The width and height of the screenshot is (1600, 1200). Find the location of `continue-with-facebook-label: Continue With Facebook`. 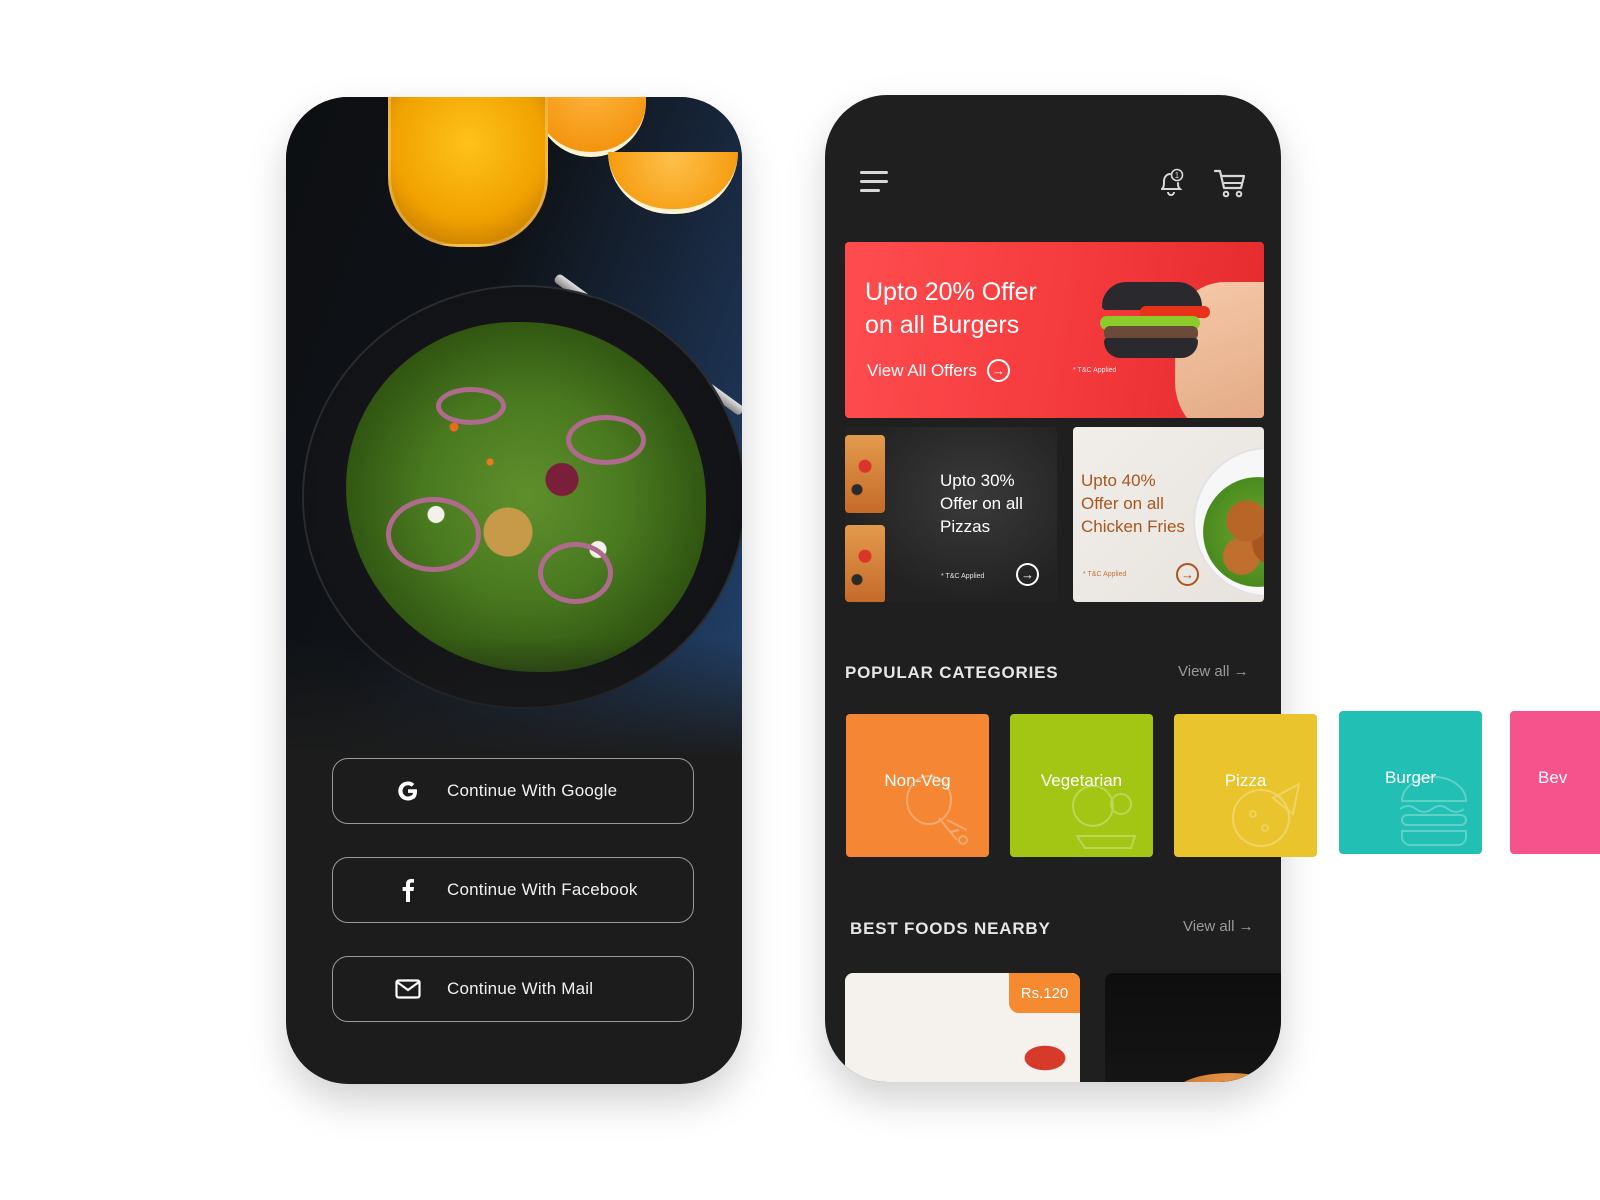

continue-with-facebook-label: Continue With Facebook is located at coordinates (542, 889).